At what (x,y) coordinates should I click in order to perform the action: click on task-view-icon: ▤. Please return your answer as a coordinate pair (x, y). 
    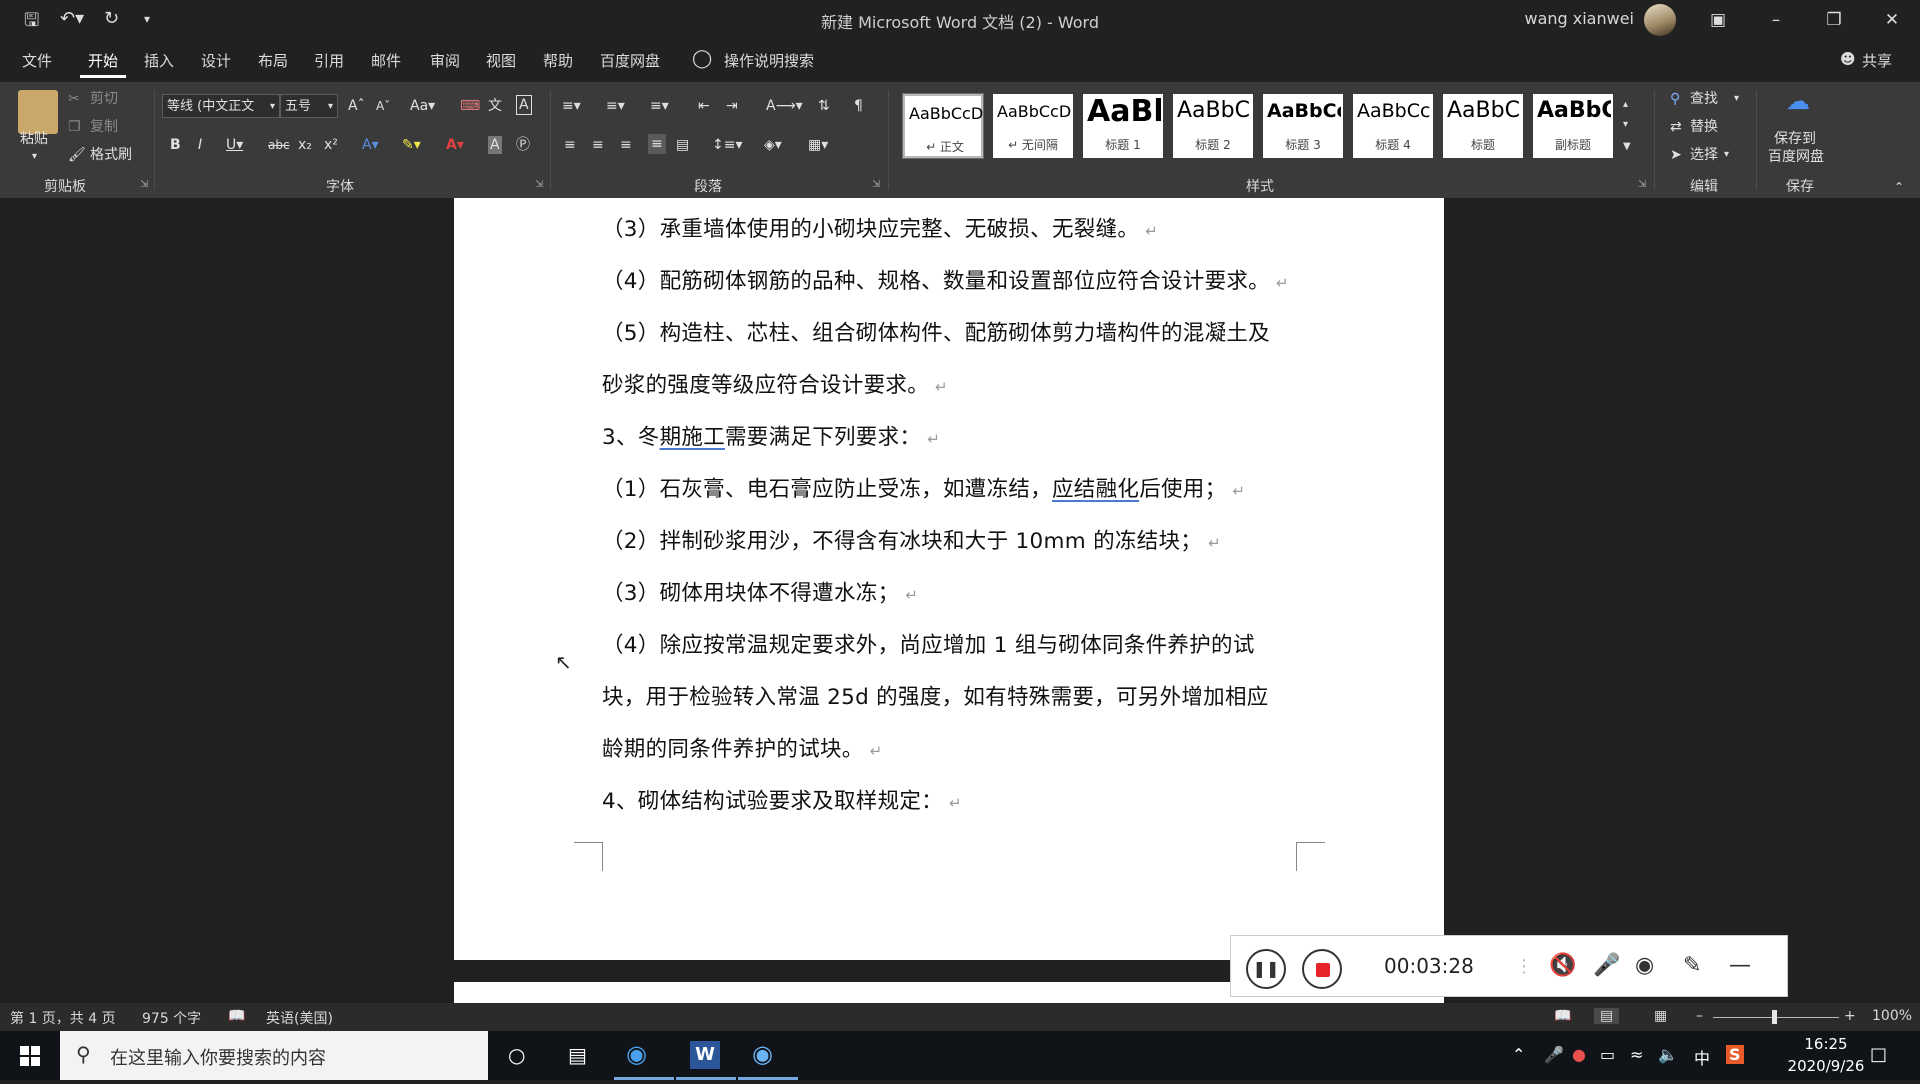
    Looking at the image, I should click on (577, 1055).